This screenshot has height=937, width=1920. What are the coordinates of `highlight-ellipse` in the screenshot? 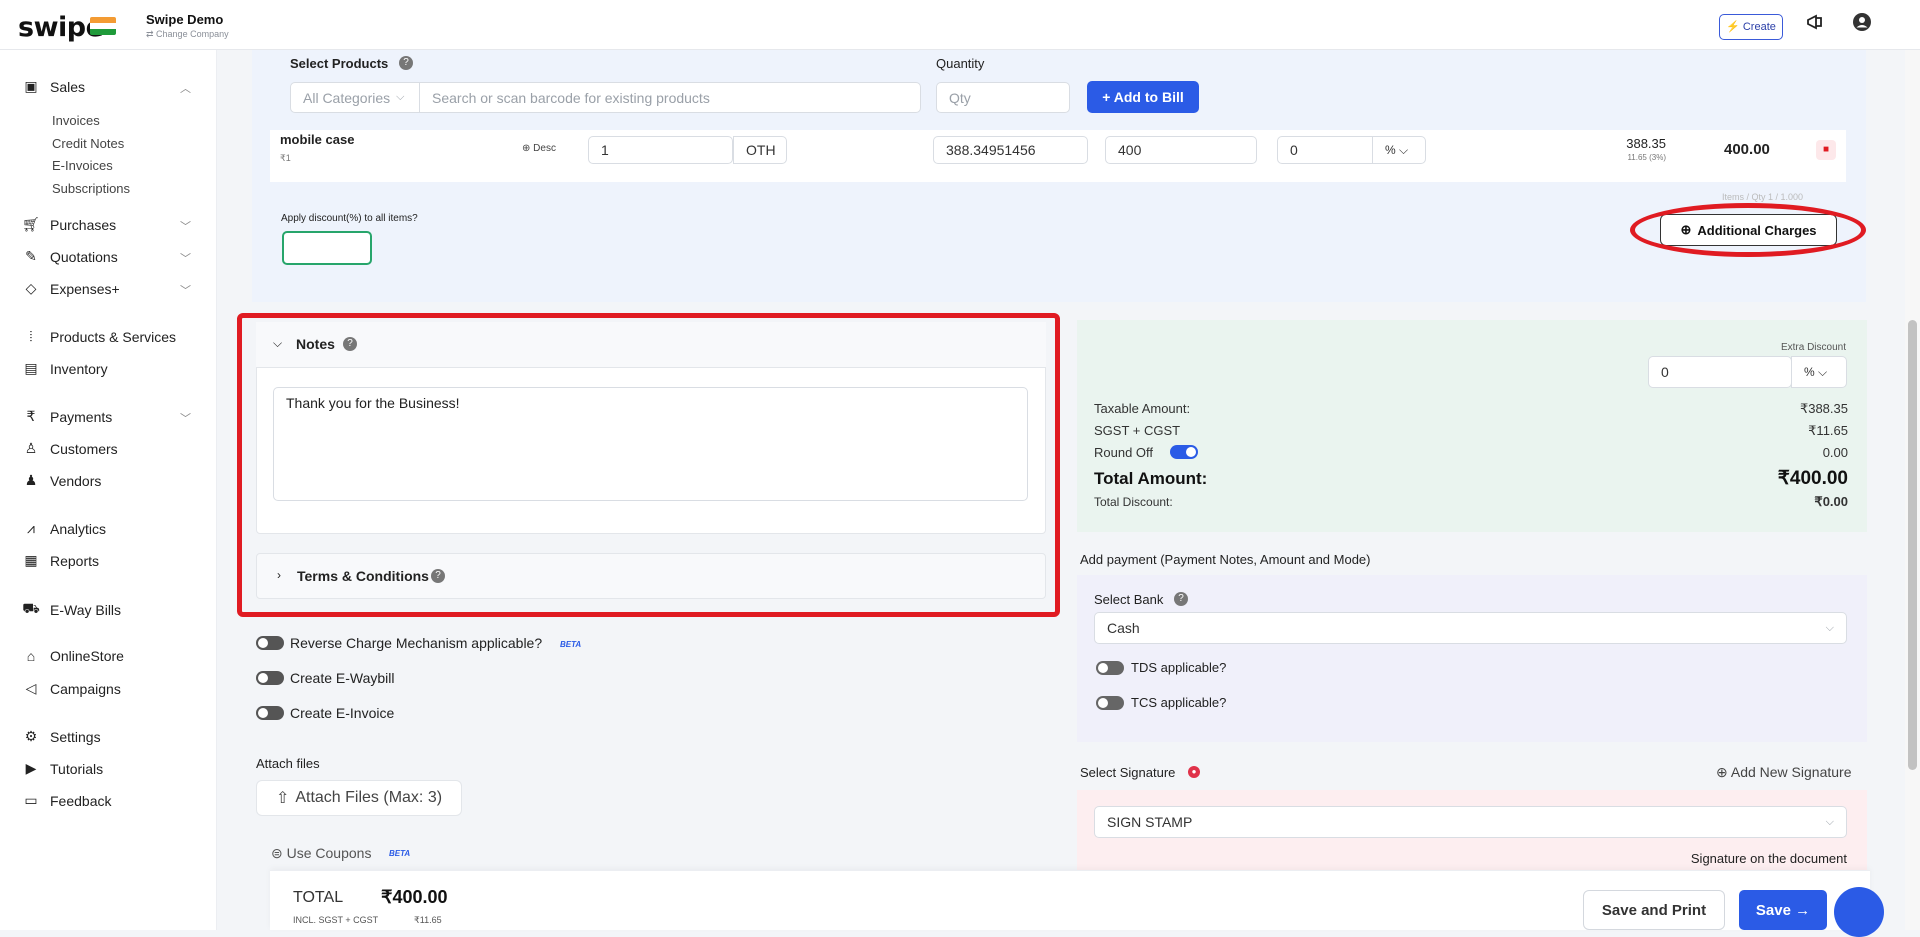 It's located at (1748, 230).